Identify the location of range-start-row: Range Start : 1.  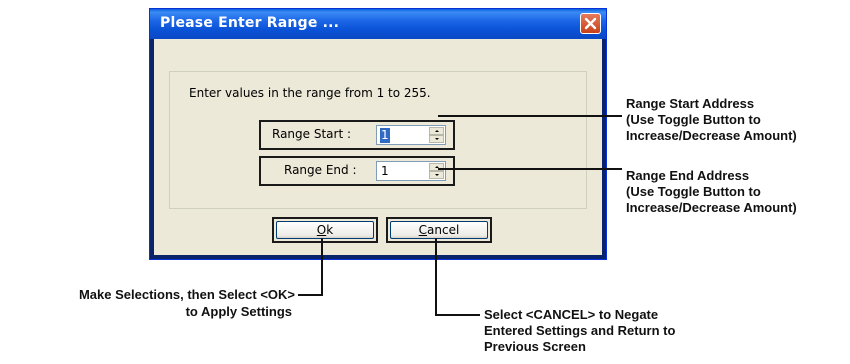
(357, 135).